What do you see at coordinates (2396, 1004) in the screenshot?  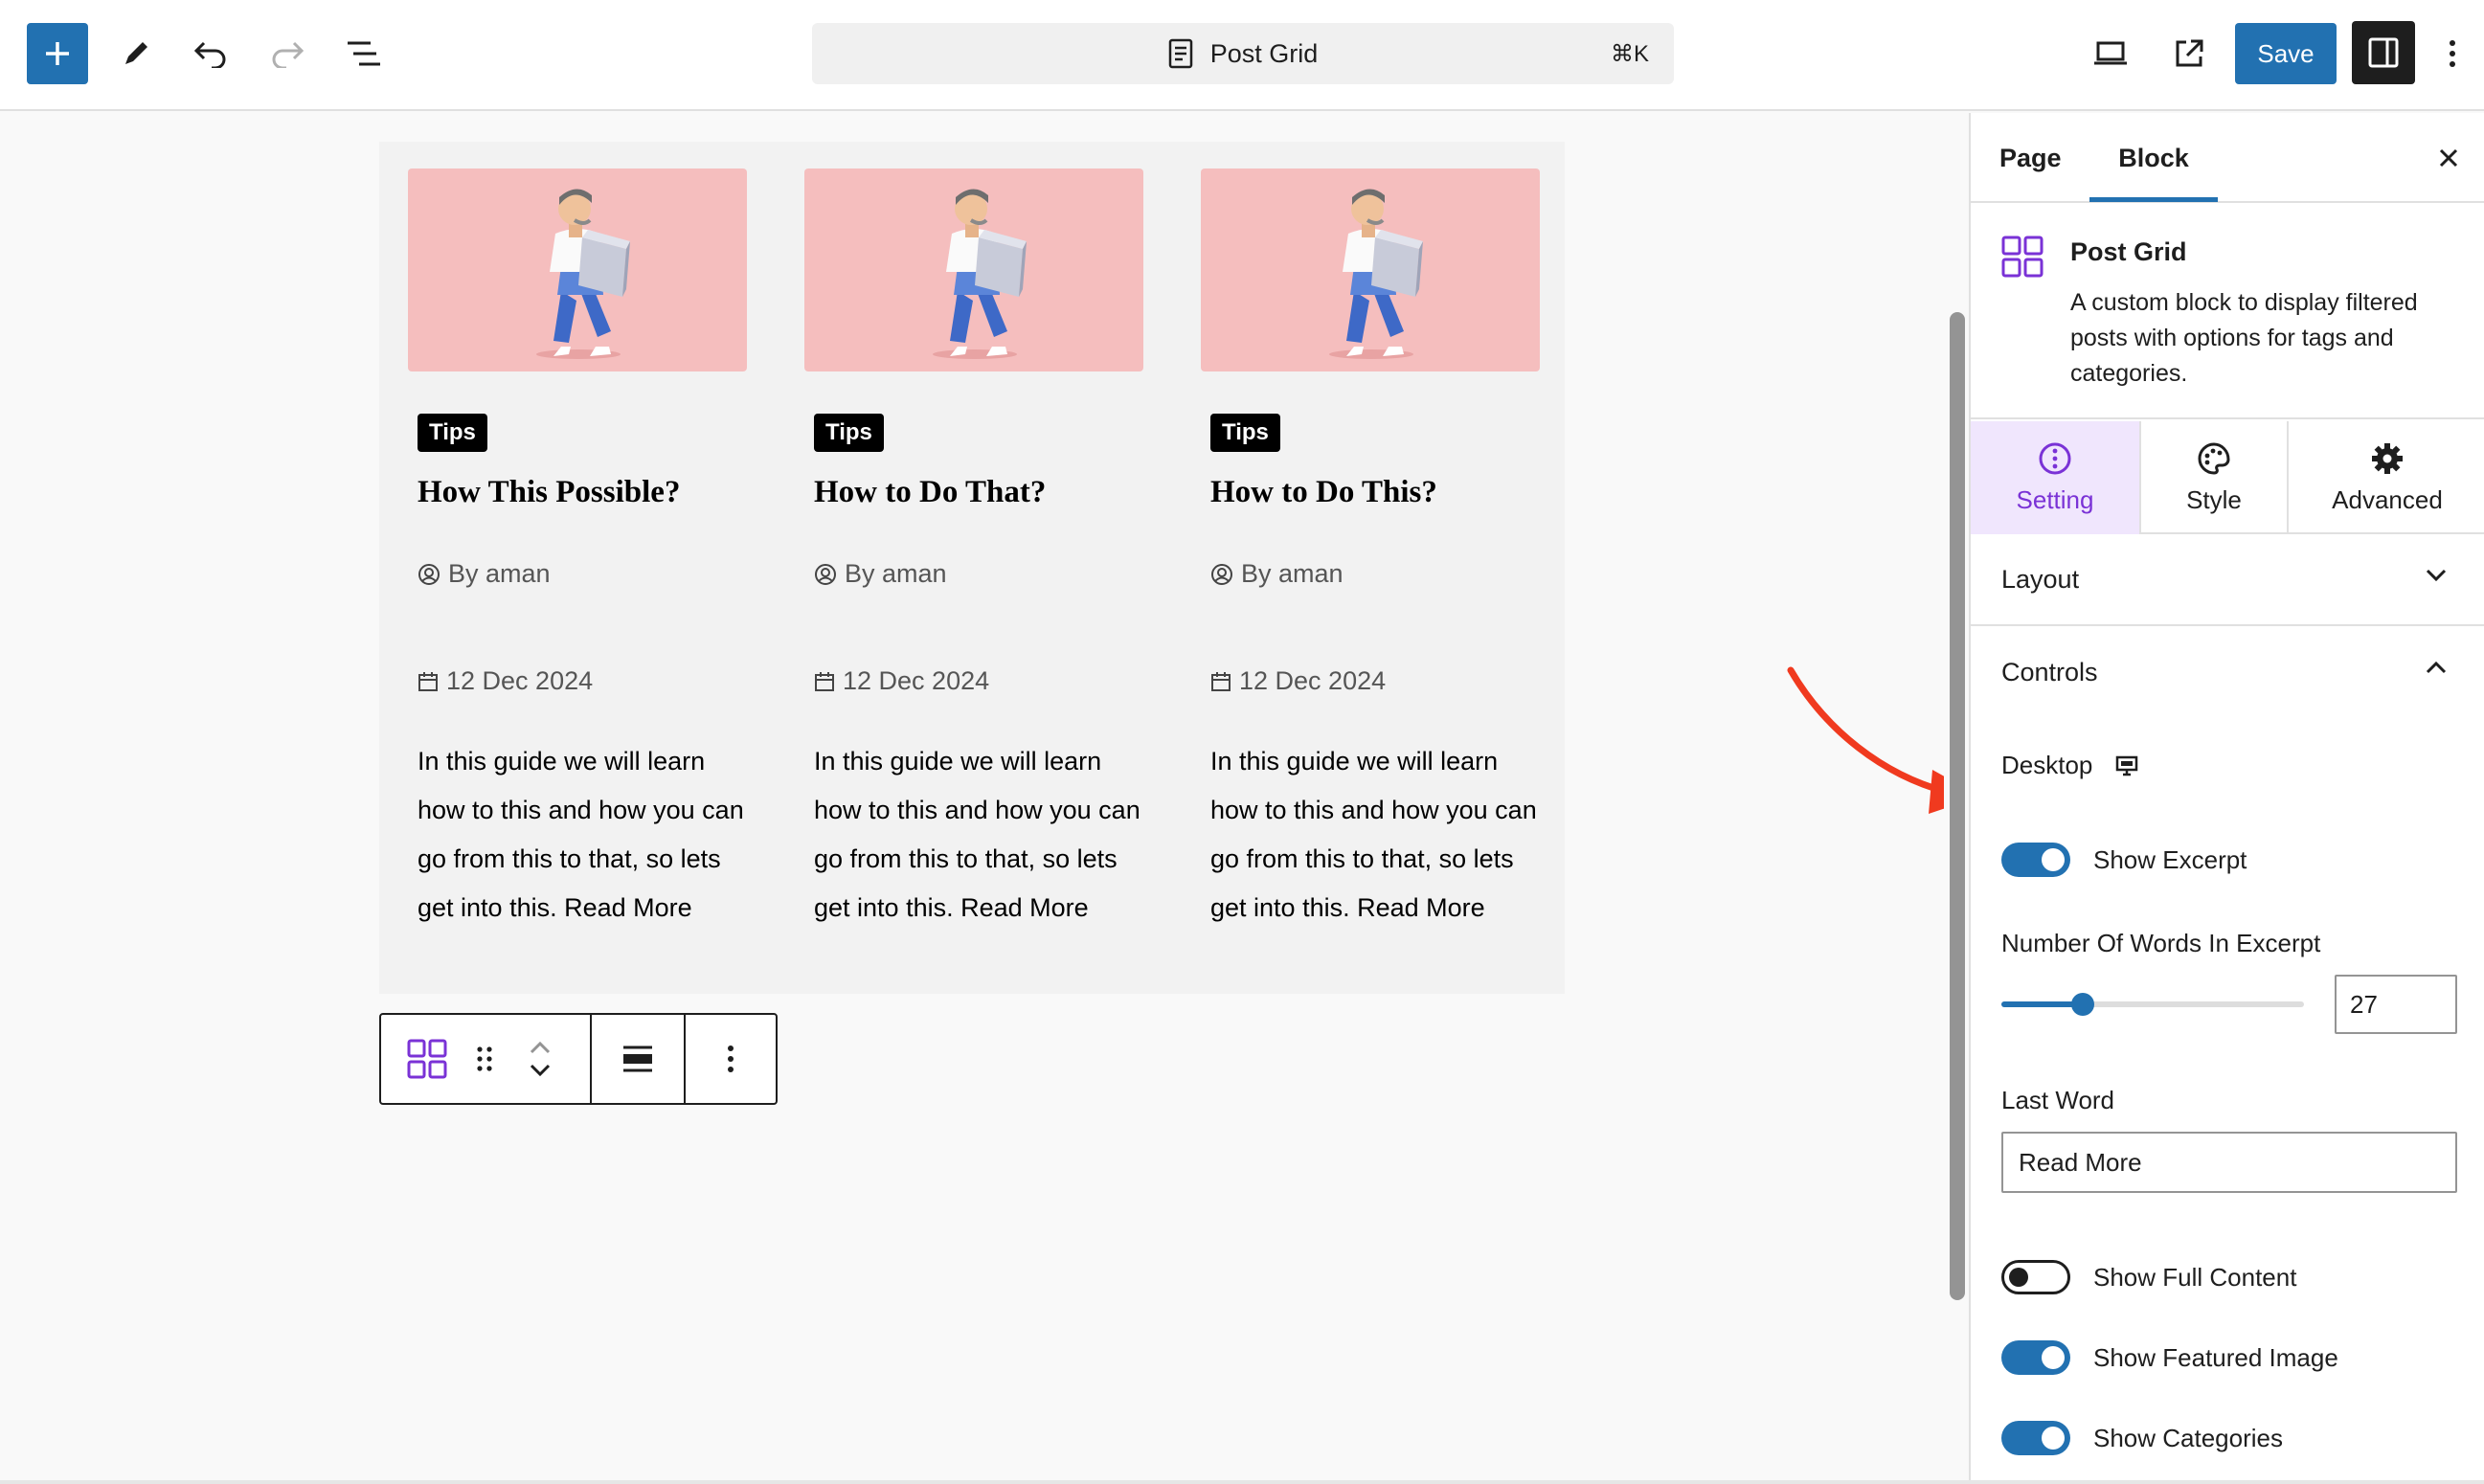 I see `words-number-input: 27` at bounding box center [2396, 1004].